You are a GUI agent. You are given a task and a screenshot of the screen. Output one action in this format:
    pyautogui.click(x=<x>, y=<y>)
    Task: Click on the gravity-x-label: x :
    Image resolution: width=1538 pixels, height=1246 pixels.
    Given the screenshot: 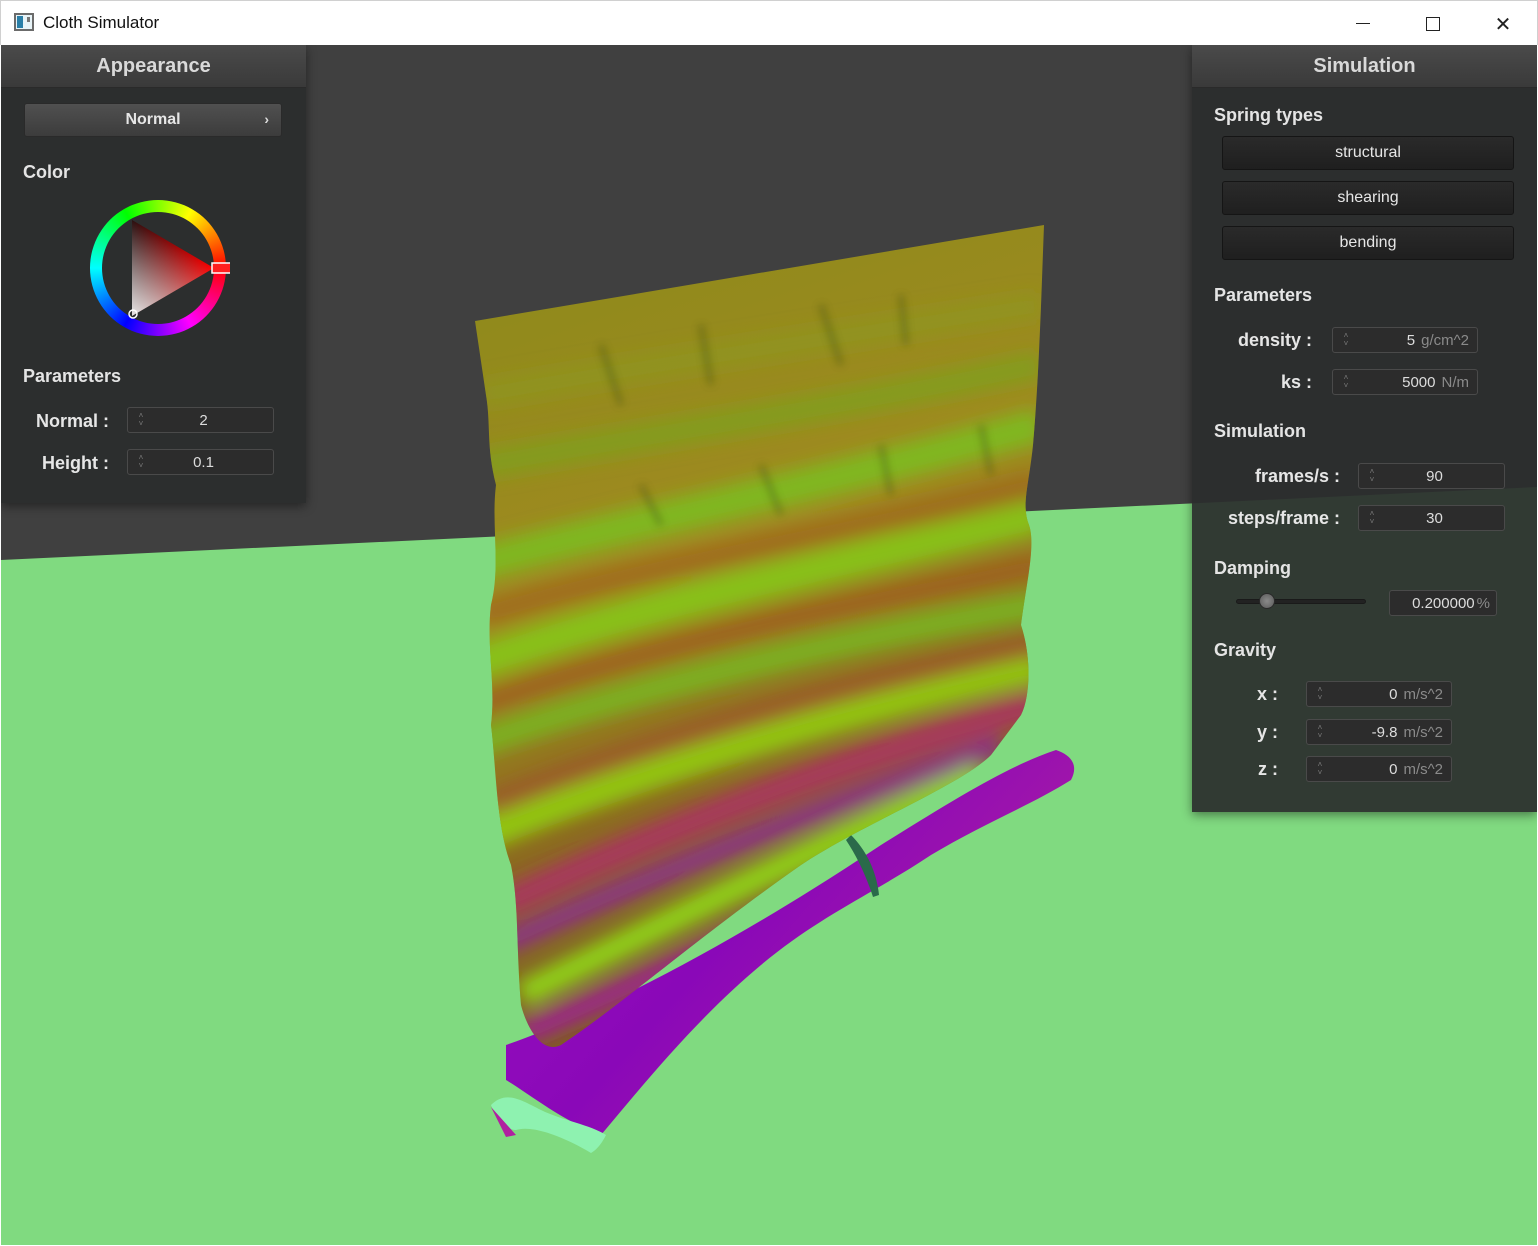 What is the action you would take?
    pyautogui.click(x=1267, y=694)
    